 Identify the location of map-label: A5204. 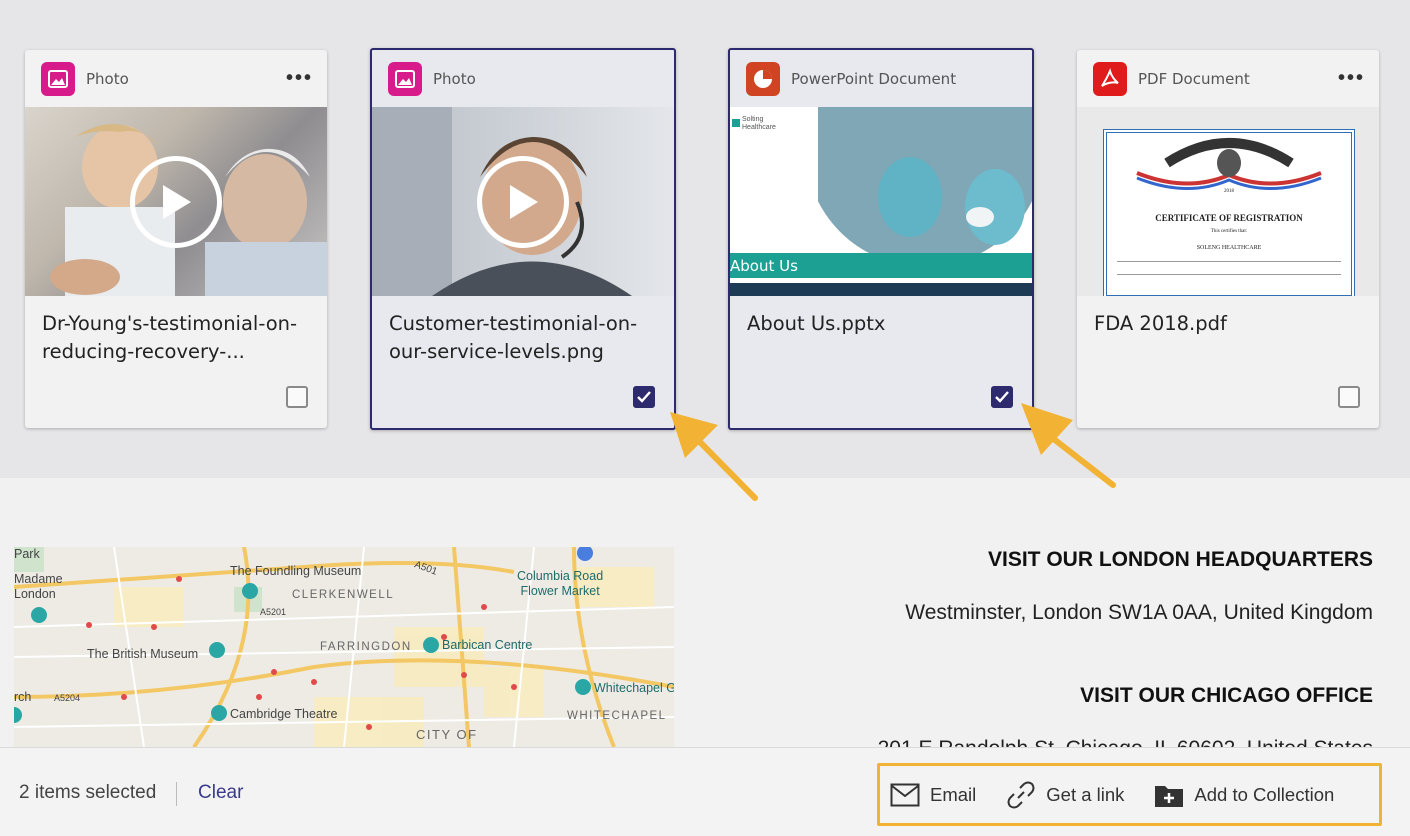
(67, 698).